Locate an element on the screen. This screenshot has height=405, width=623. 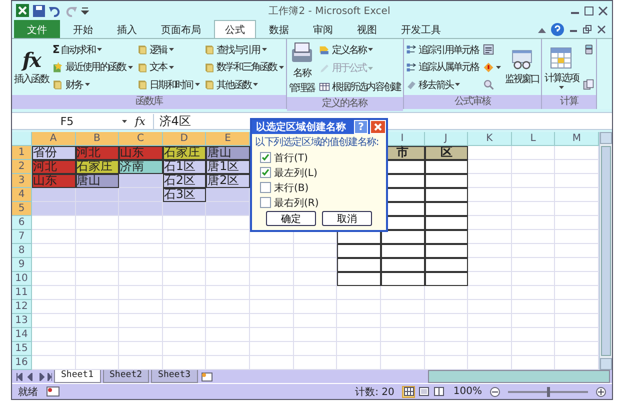
row-header: 7 is located at coordinates (22, 237).